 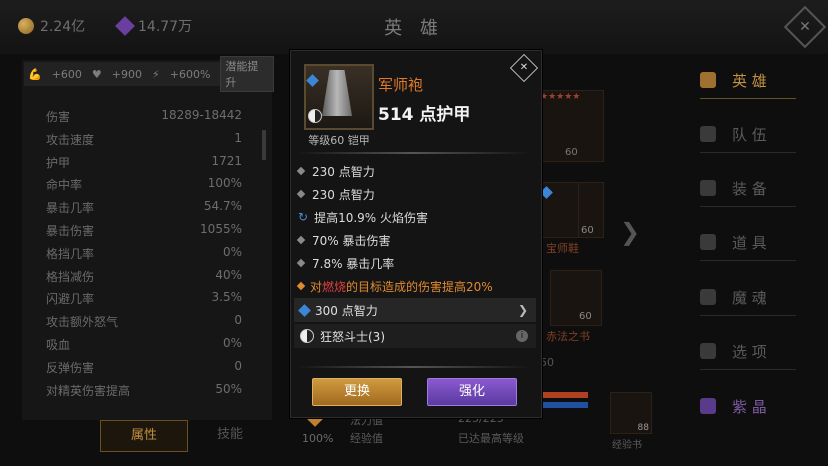 I want to click on info-icon: i, so click(x=522, y=336).